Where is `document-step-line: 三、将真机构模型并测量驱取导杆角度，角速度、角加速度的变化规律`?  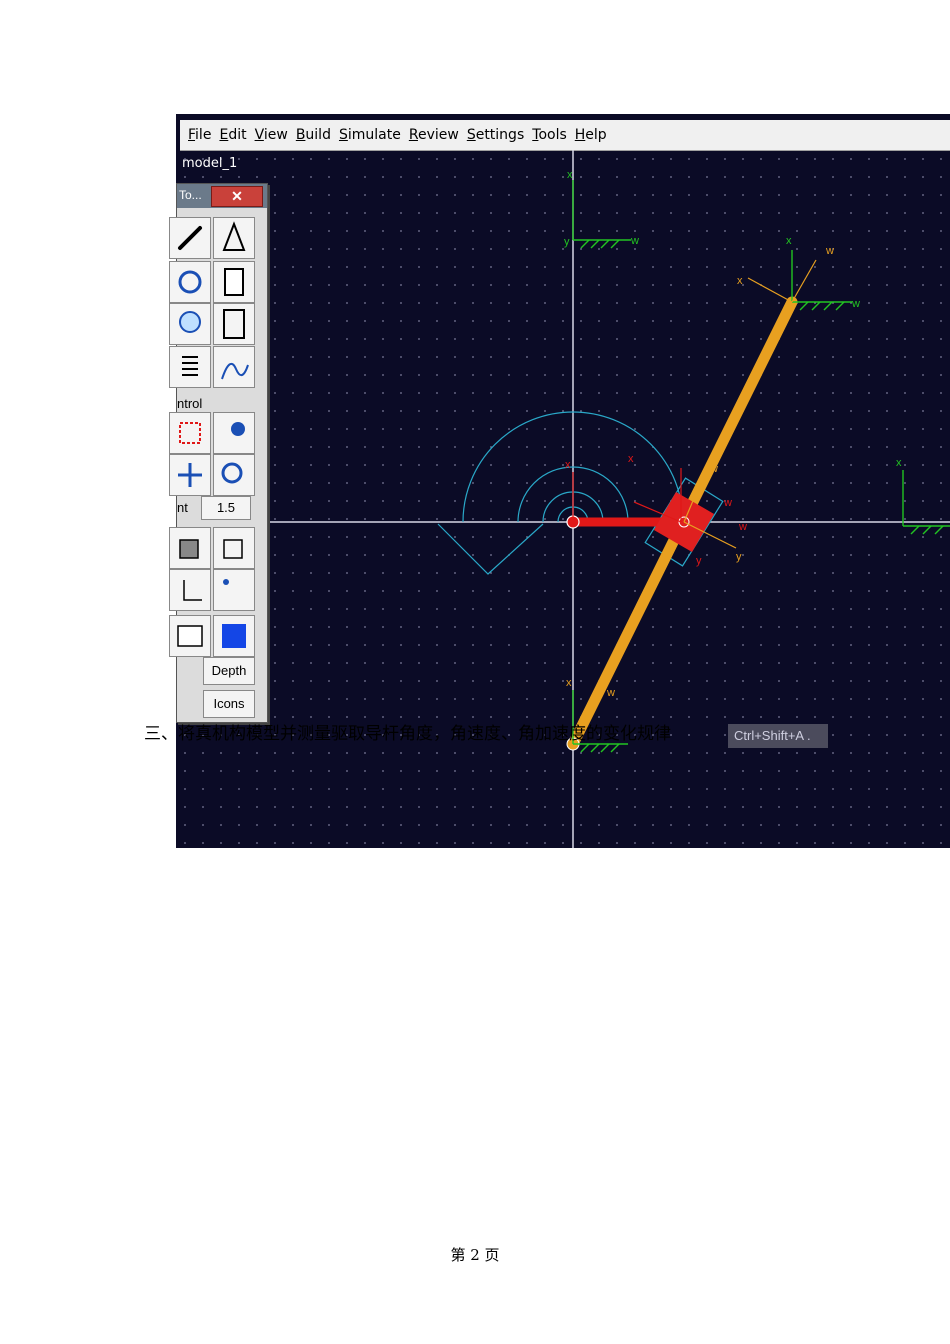
document-step-line: 三、将真机构模型并测量驱取导杆角度，角速度、角加速度的变化规律 is located at coordinates (407, 734).